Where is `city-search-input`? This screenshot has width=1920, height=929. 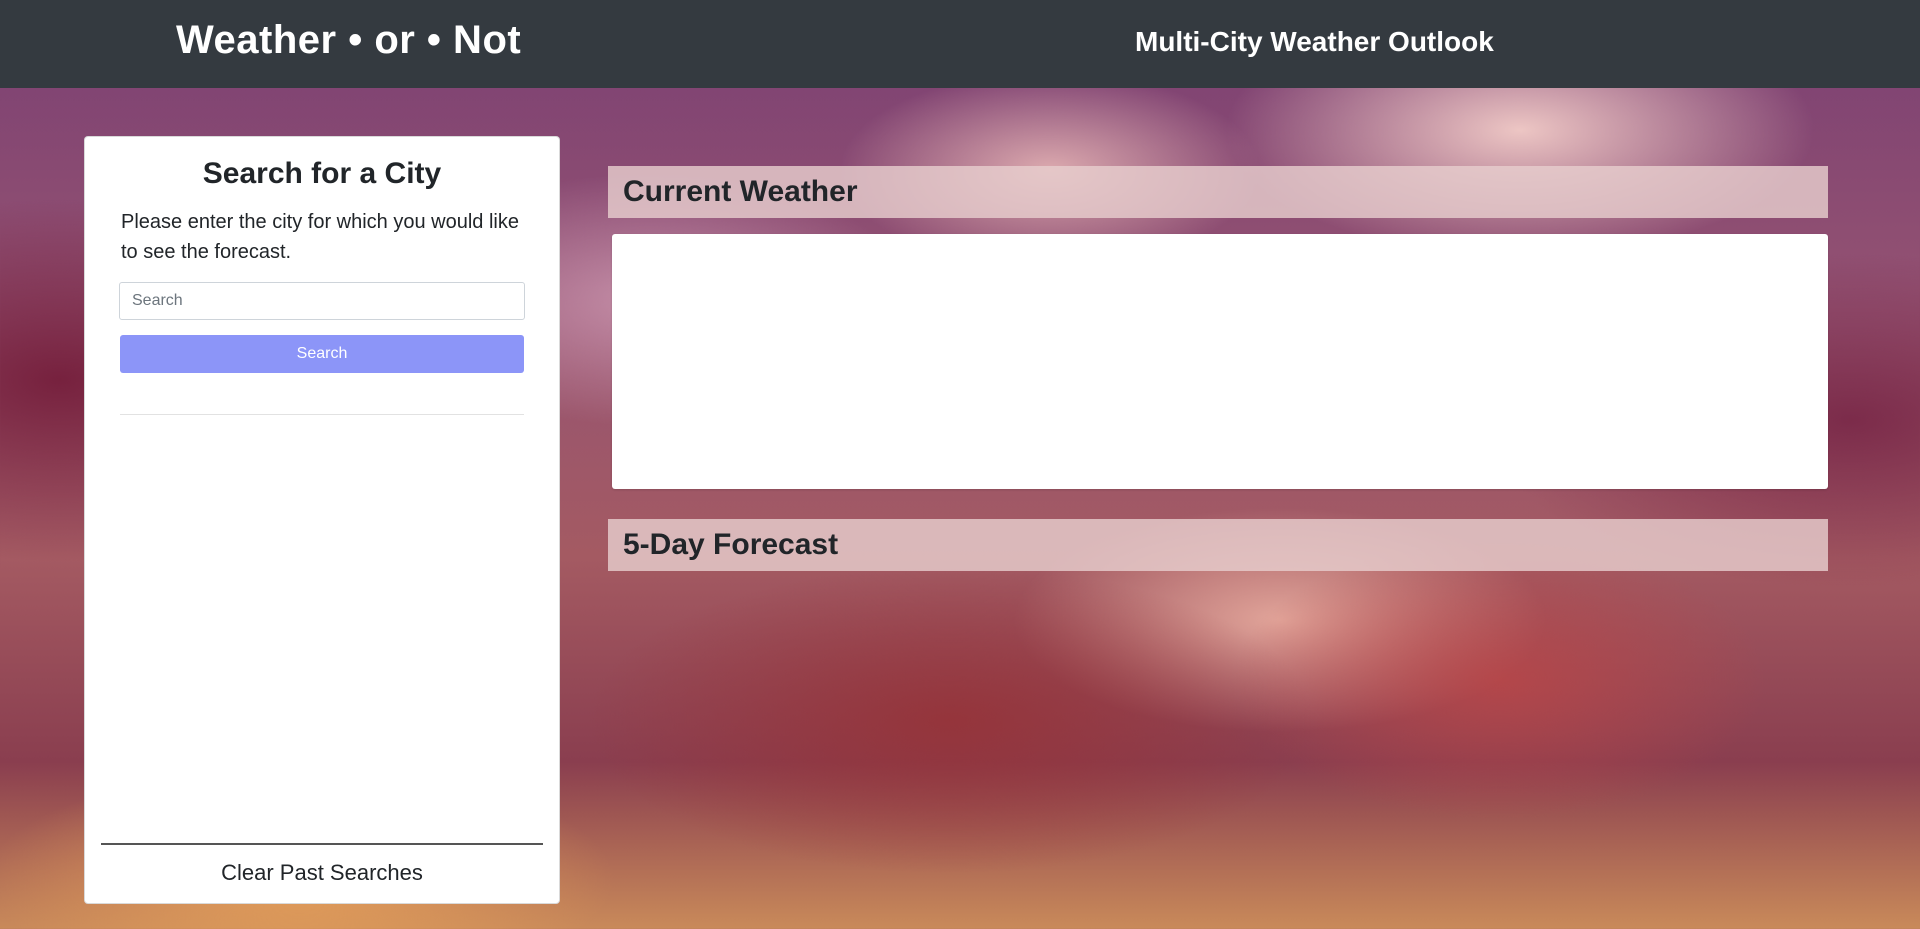
city-search-input is located at coordinates (322, 301).